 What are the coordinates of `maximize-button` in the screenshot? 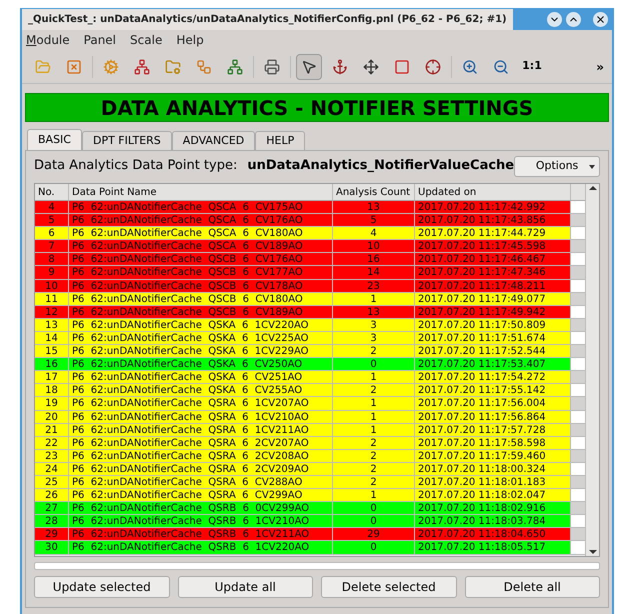 It's located at (573, 19).